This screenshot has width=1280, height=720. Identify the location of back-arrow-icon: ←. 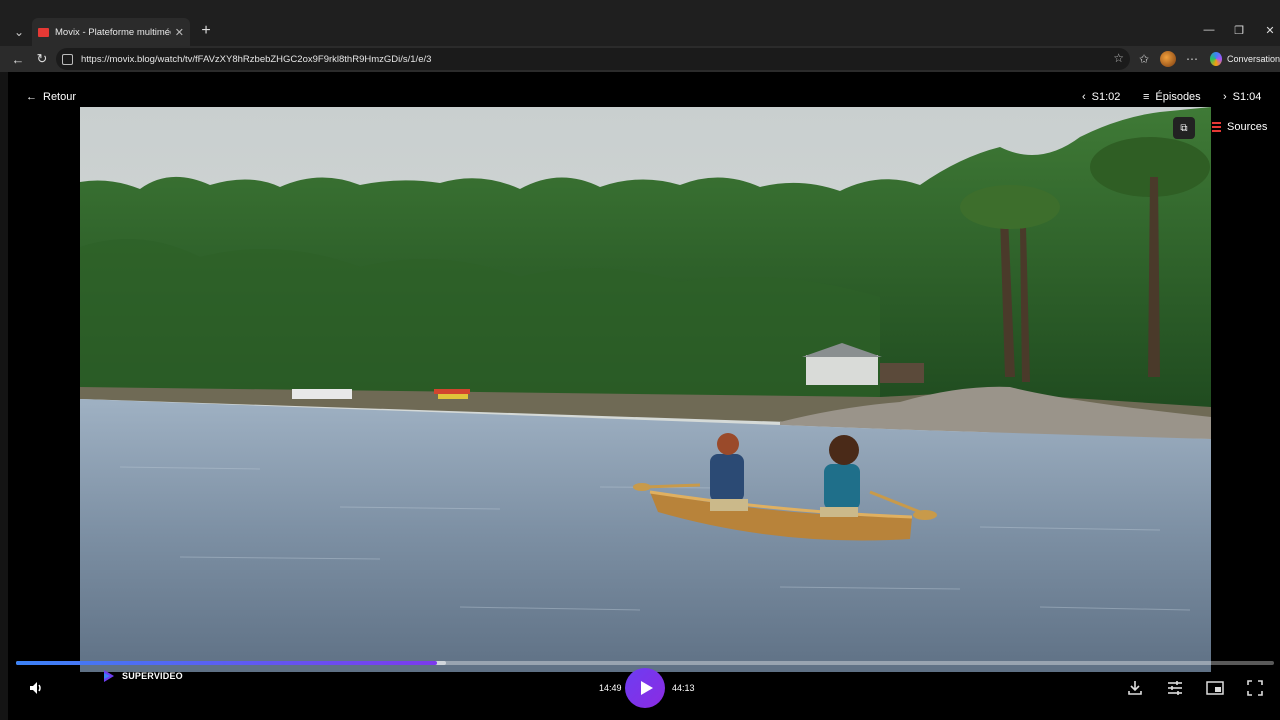
(18, 59).